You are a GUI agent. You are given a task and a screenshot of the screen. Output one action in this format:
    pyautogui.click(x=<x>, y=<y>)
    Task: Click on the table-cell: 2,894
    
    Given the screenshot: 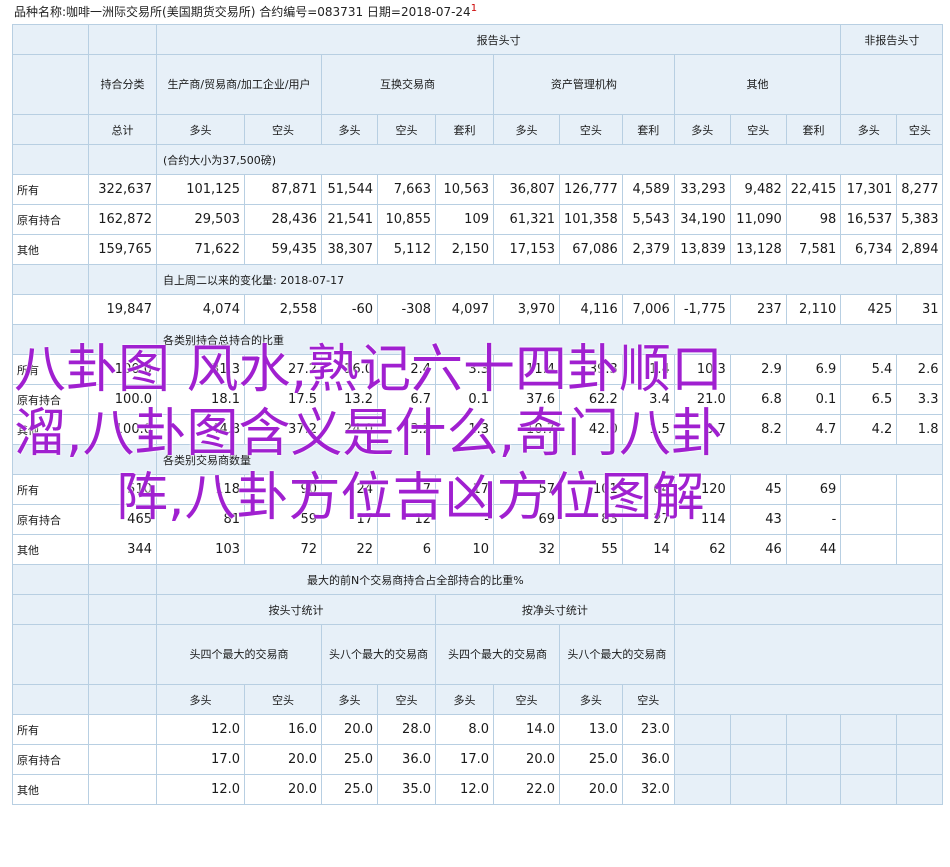 What is the action you would take?
    pyautogui.click(x=920, y=249)
    